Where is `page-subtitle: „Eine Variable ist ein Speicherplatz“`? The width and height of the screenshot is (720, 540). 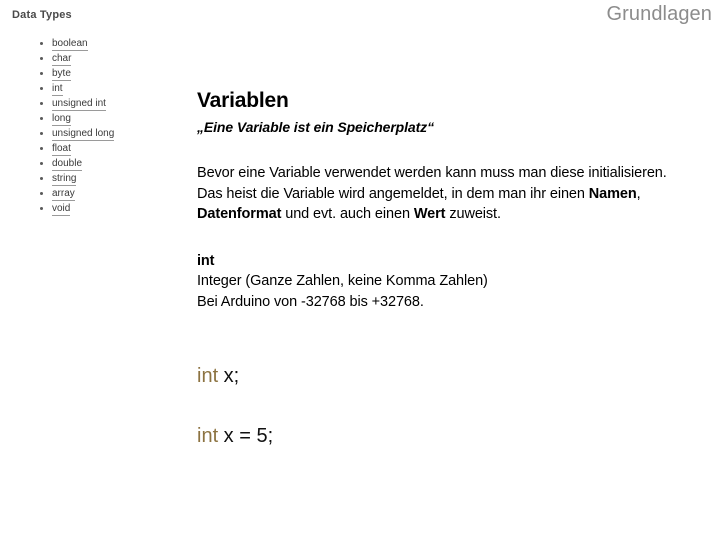
page-subtitle: „Eine Variable ist ein Speicherplatz“ is located at coordinates (315, 127).